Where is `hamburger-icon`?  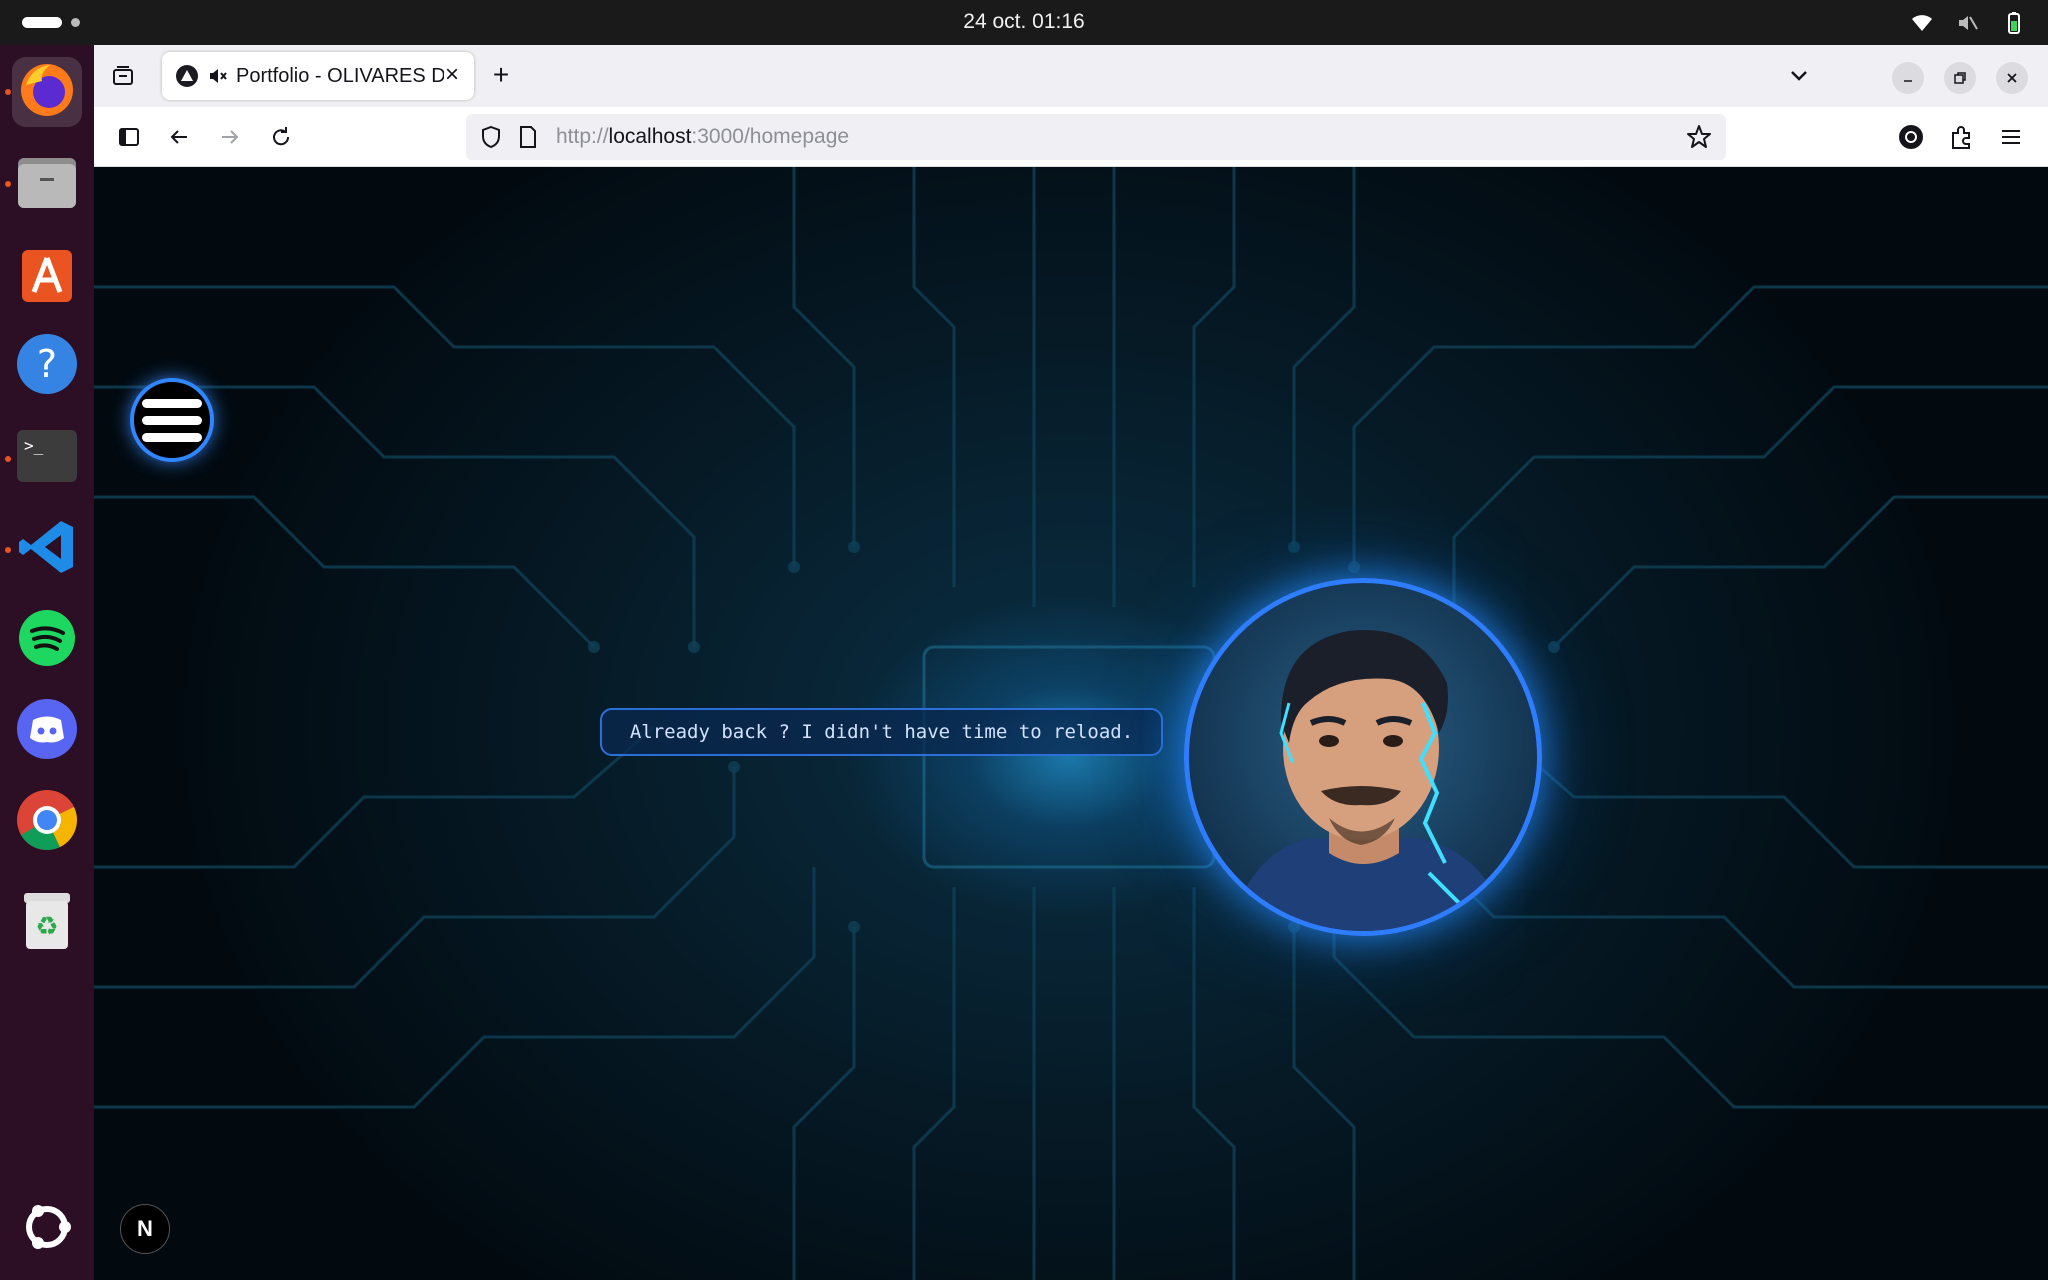
hamburger-icon is located at coordinates (2011, 137).